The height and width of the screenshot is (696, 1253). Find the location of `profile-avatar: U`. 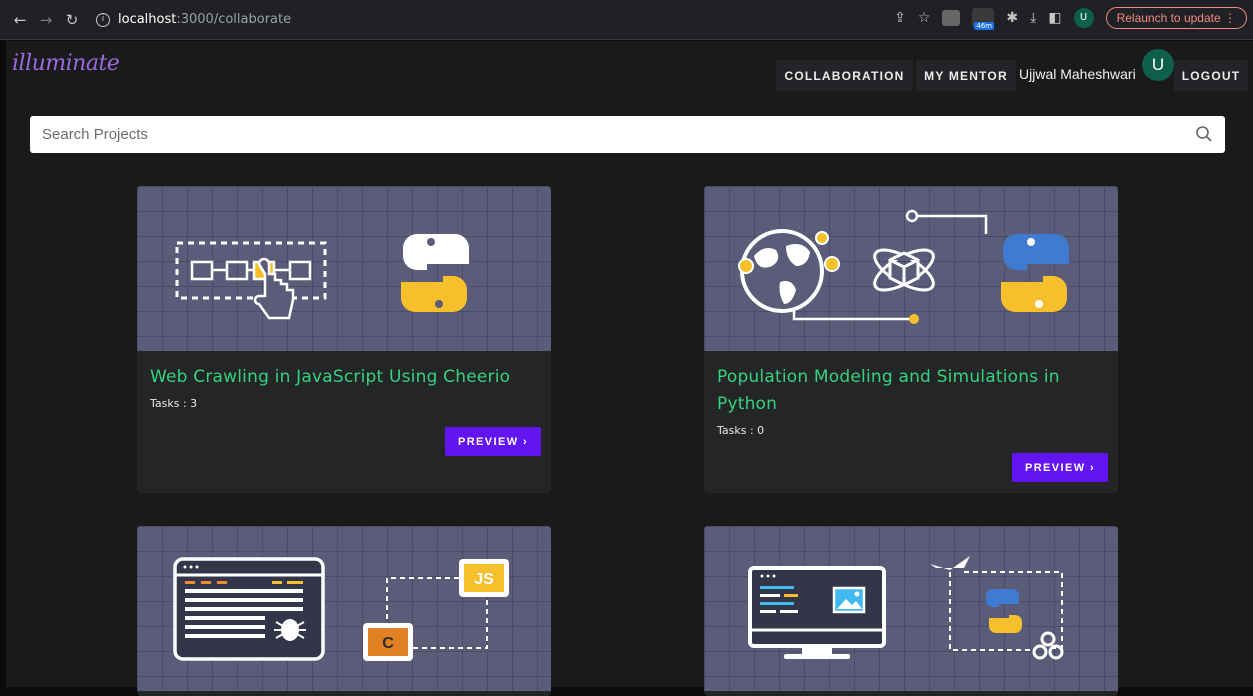

profile-avatar: U is located at coordinates (1083, 18).